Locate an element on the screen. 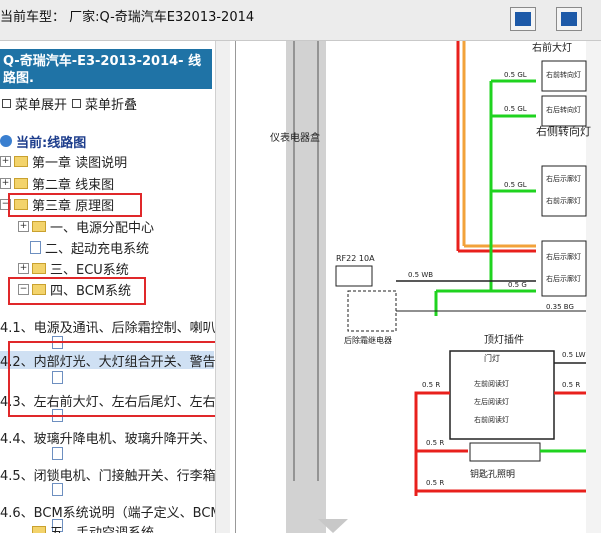  relay-label: 后除霜继电器 is located at coordinates (368, 340).